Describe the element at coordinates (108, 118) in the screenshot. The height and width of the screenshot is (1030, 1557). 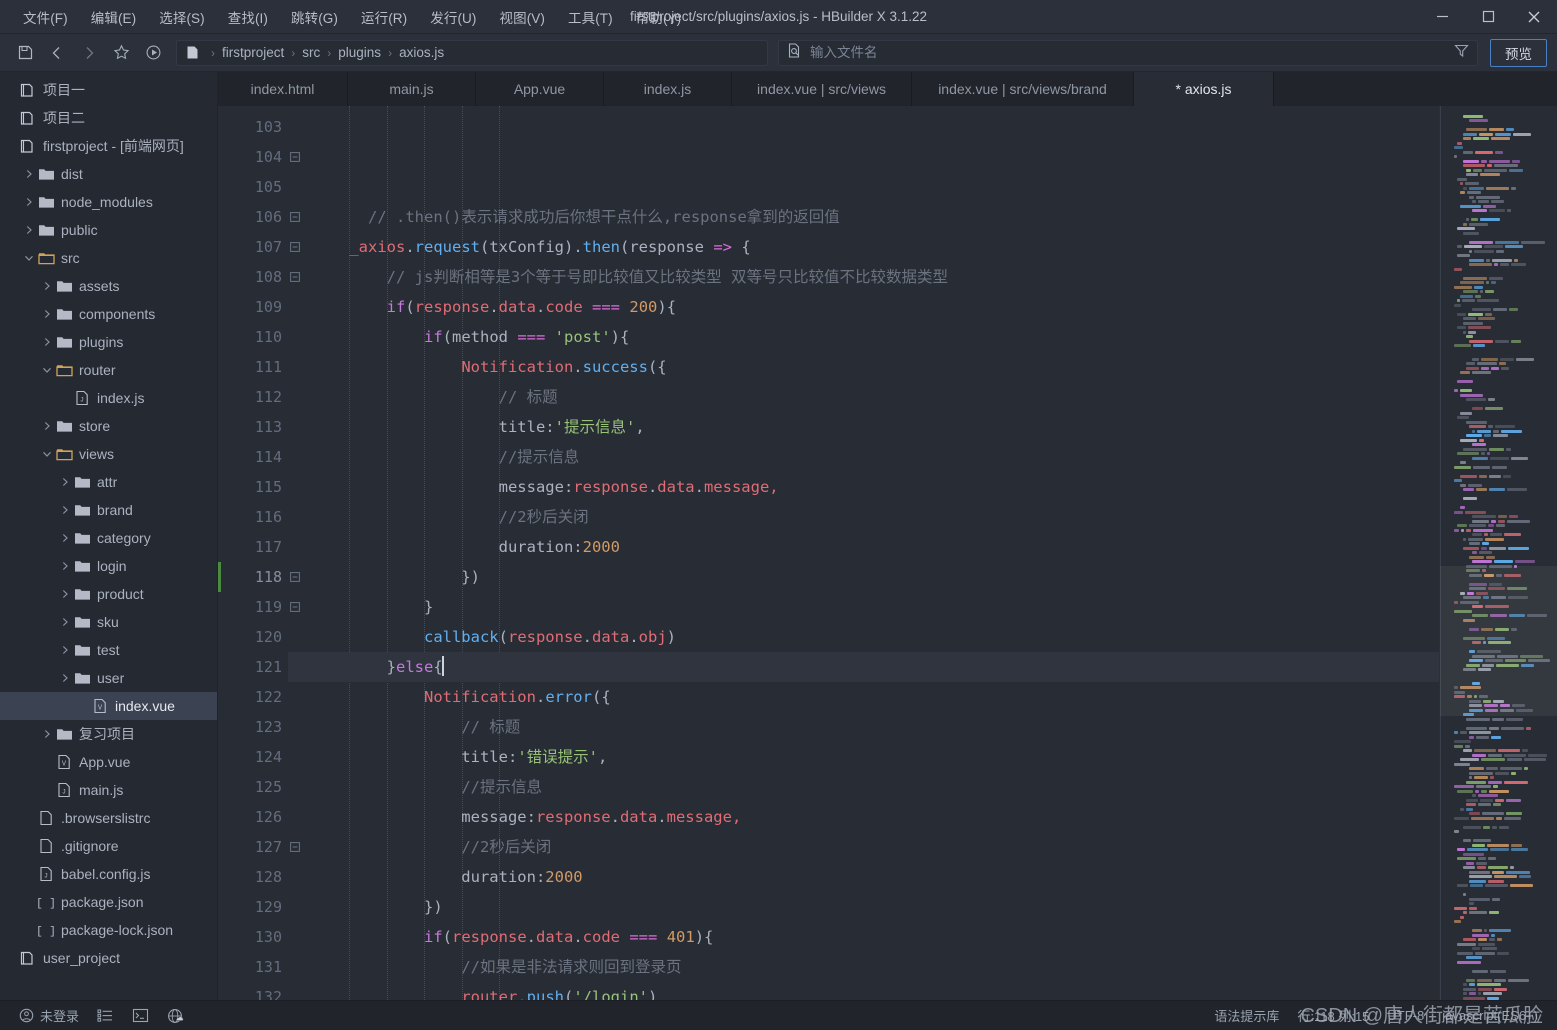
I see `tree-item-: 项目二` at that location.